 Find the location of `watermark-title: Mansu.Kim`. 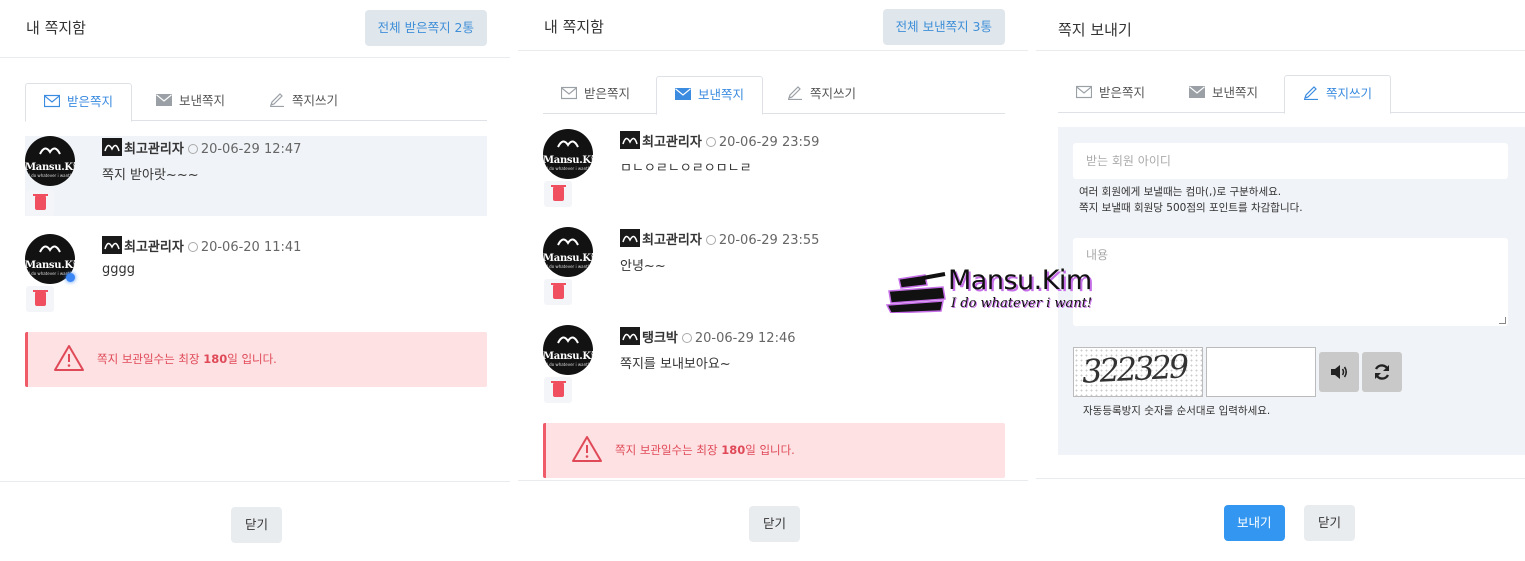

watermark-title: Mansu.Kim is located at coordinates (1020, 280).